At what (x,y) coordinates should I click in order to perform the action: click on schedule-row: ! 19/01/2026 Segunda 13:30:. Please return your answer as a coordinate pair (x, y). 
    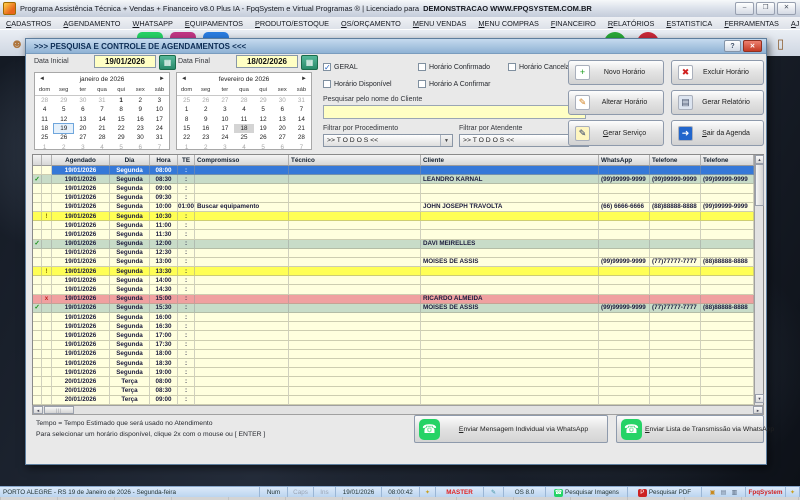
    Looking at the image, I should click on (393, 272).